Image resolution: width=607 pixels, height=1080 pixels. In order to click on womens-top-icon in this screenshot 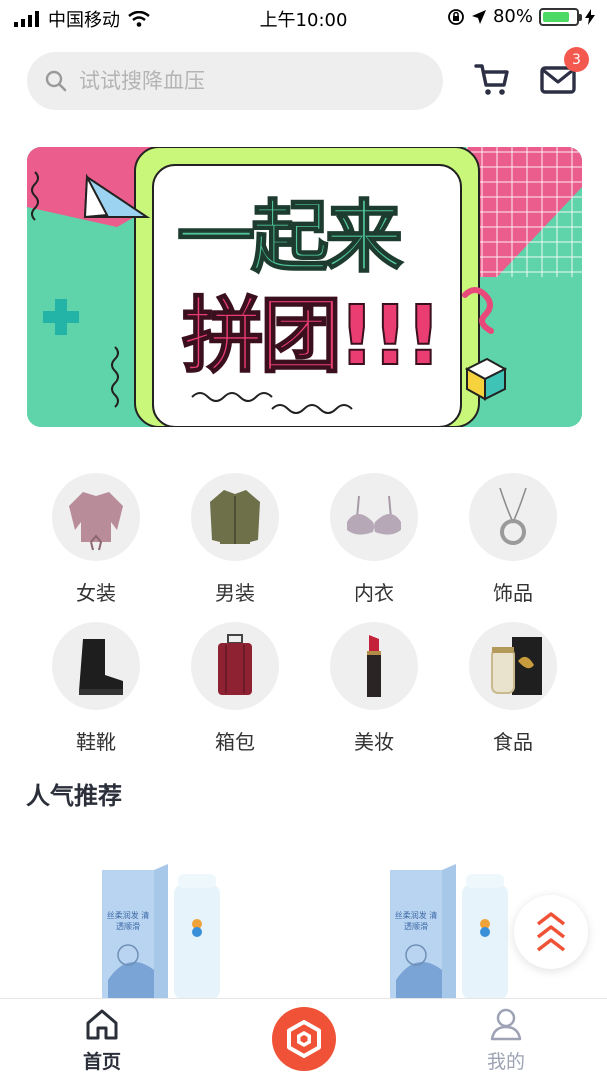, I will do `click(96, 517)`.